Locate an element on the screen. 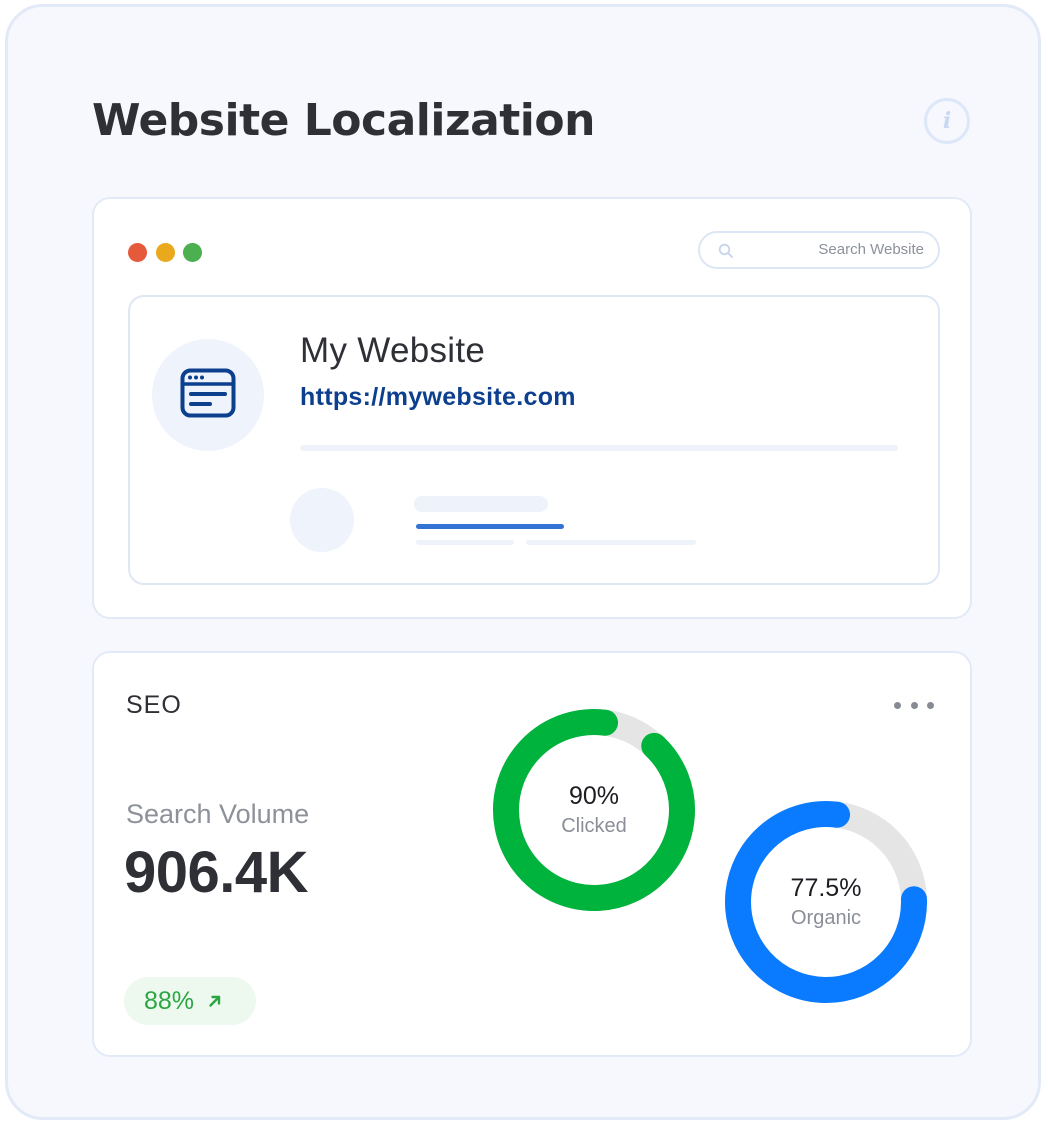 The width and height of the screenshot is (1048, 1128). clicked-percent: 90% is located at coordinates (594, 796).